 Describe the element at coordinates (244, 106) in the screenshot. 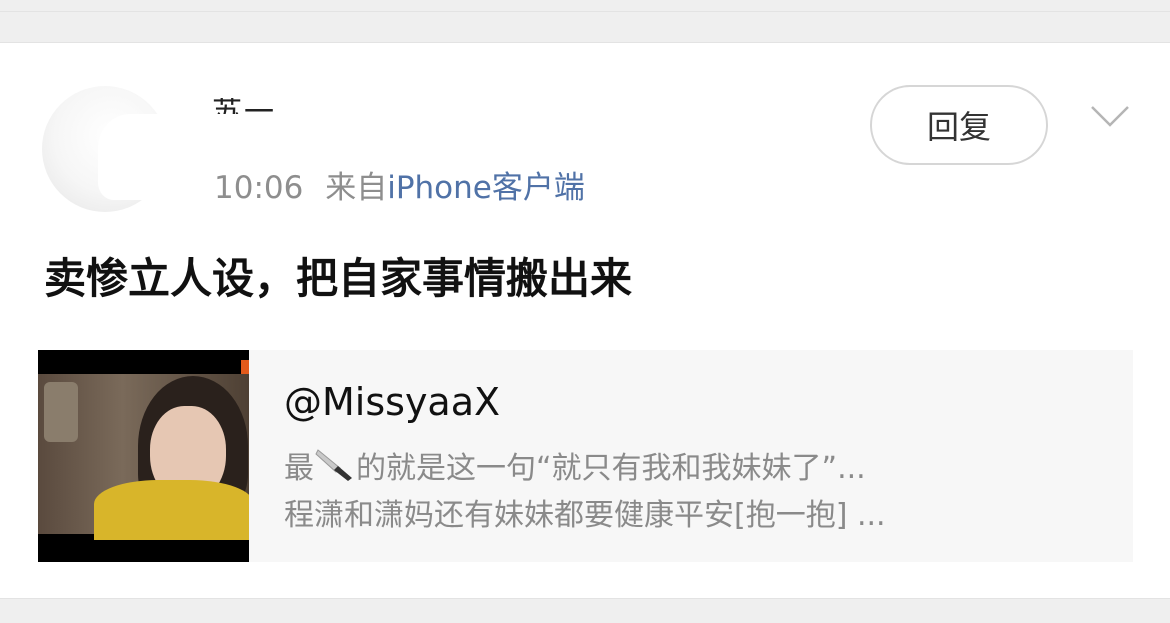

I see `username: 苏一` at that location.